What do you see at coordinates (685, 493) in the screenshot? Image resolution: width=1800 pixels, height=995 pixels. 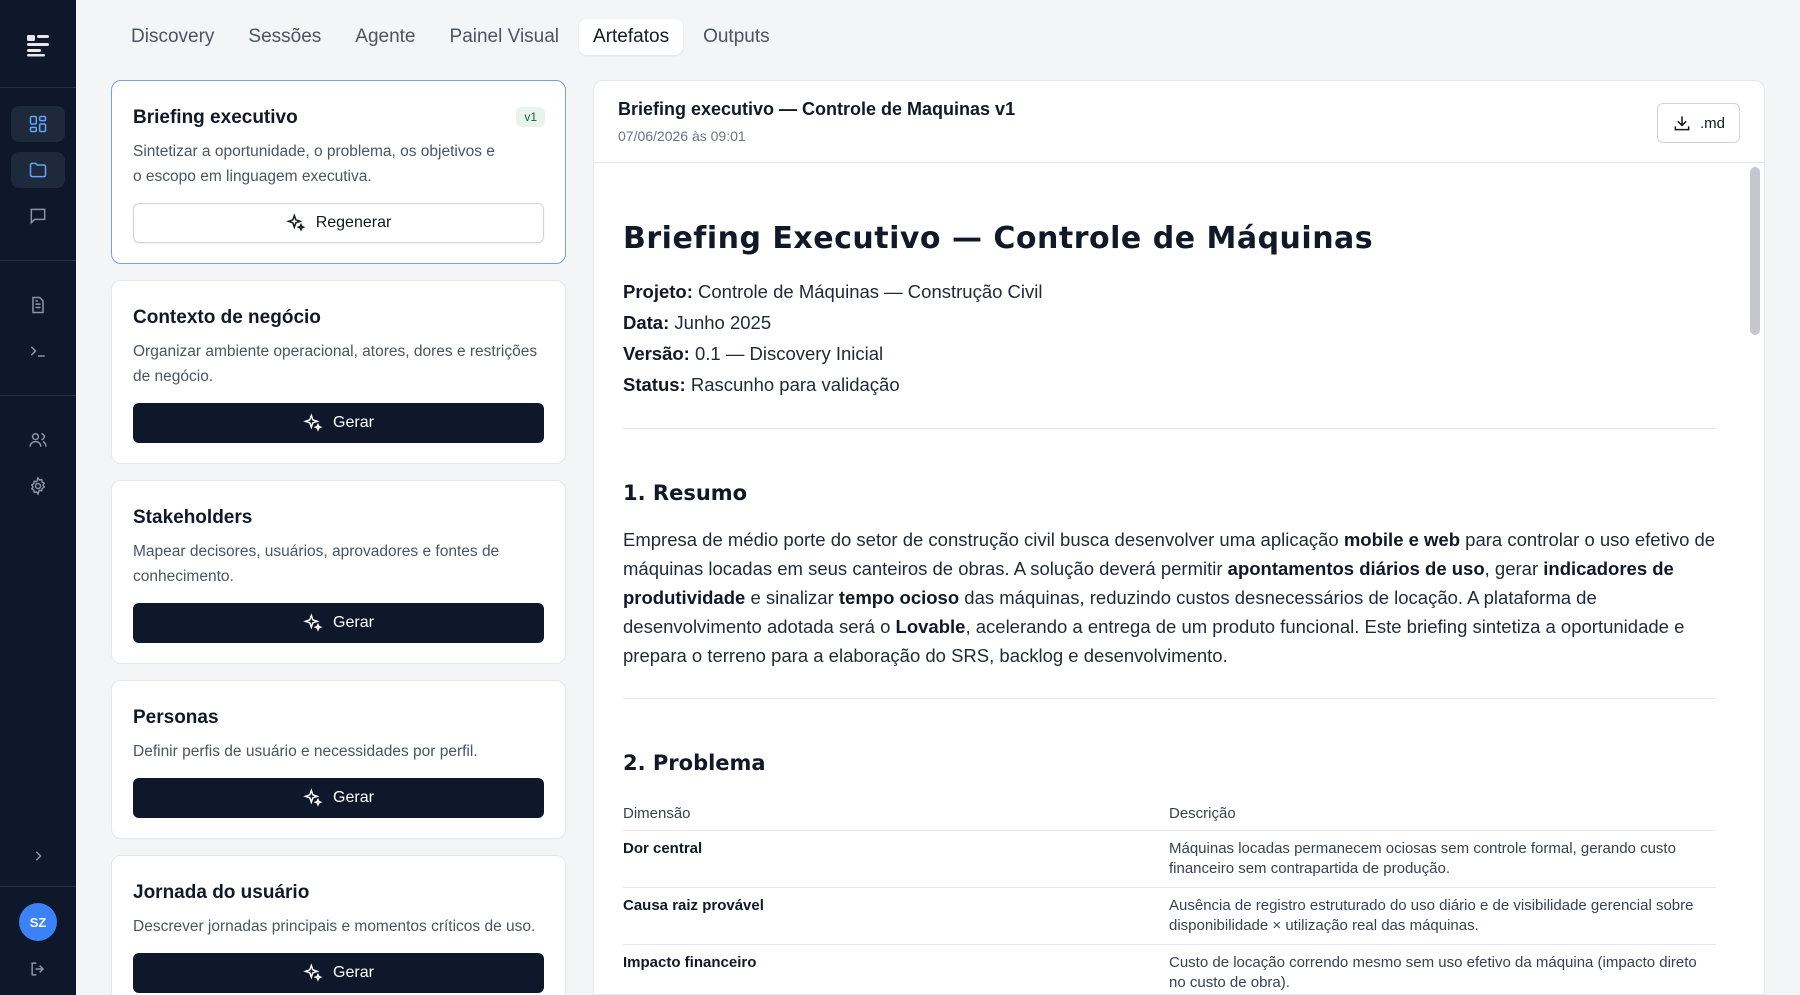 I see `section-heading-resumo: 1. Resumo` at bounding box center [685, 493].